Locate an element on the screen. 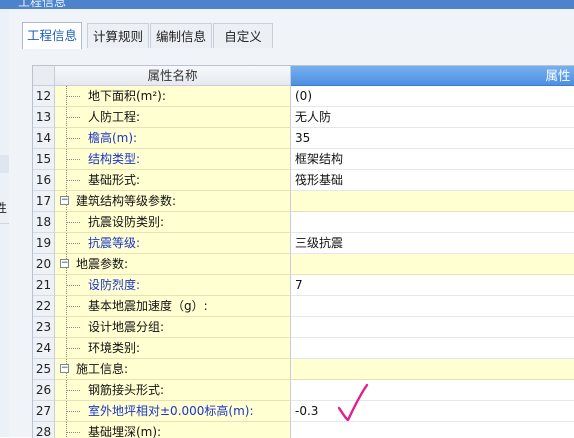 The height and width of the screenshot is (438, 574). row-number: 22 is located at coordinates (44, 306).